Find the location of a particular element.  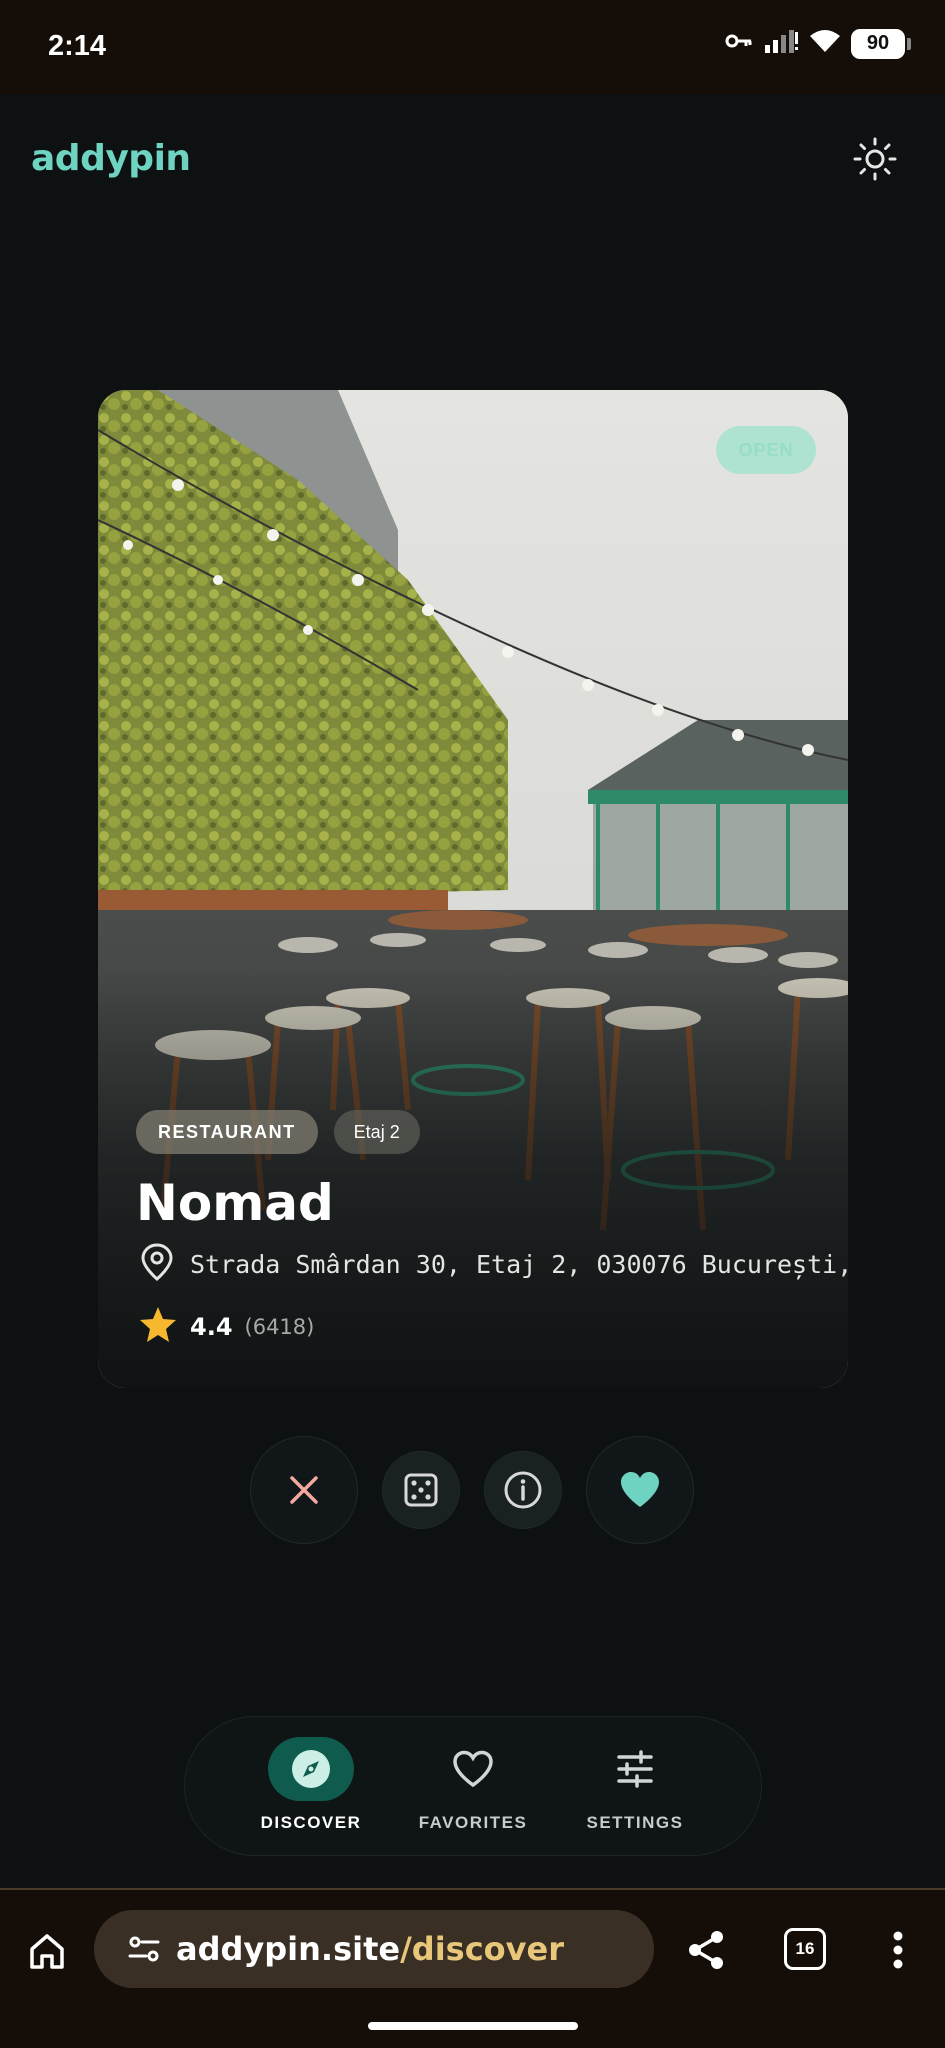

status-icons: 90 is located at coordinates (818, 43).